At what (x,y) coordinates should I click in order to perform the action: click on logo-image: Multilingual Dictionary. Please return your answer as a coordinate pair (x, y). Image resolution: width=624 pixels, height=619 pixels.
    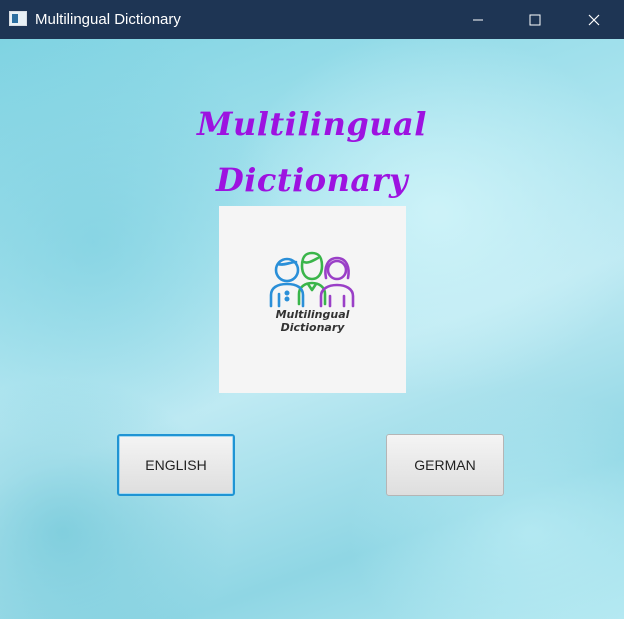
    Looking at the image, I should click on (312, 299).